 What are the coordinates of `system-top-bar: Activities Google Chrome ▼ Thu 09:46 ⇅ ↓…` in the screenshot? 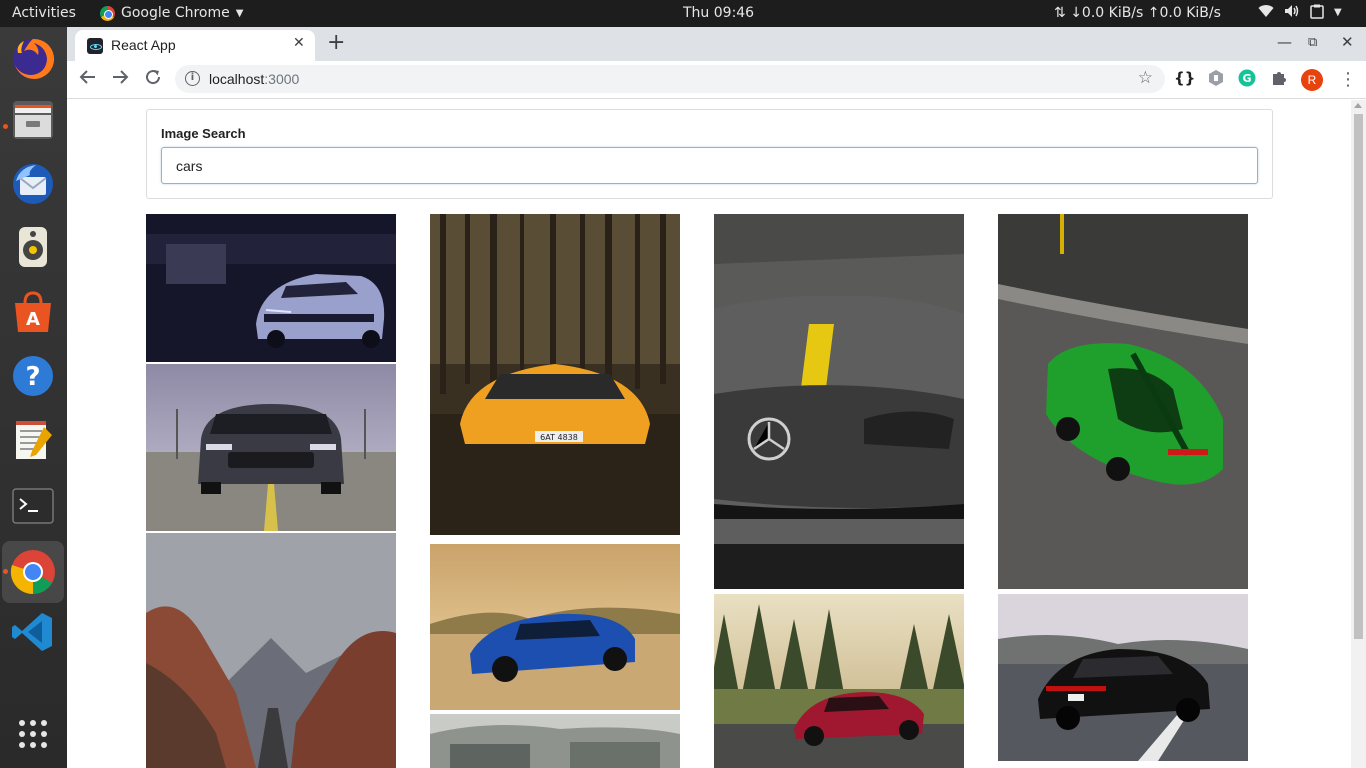 It's located at (683, 13).